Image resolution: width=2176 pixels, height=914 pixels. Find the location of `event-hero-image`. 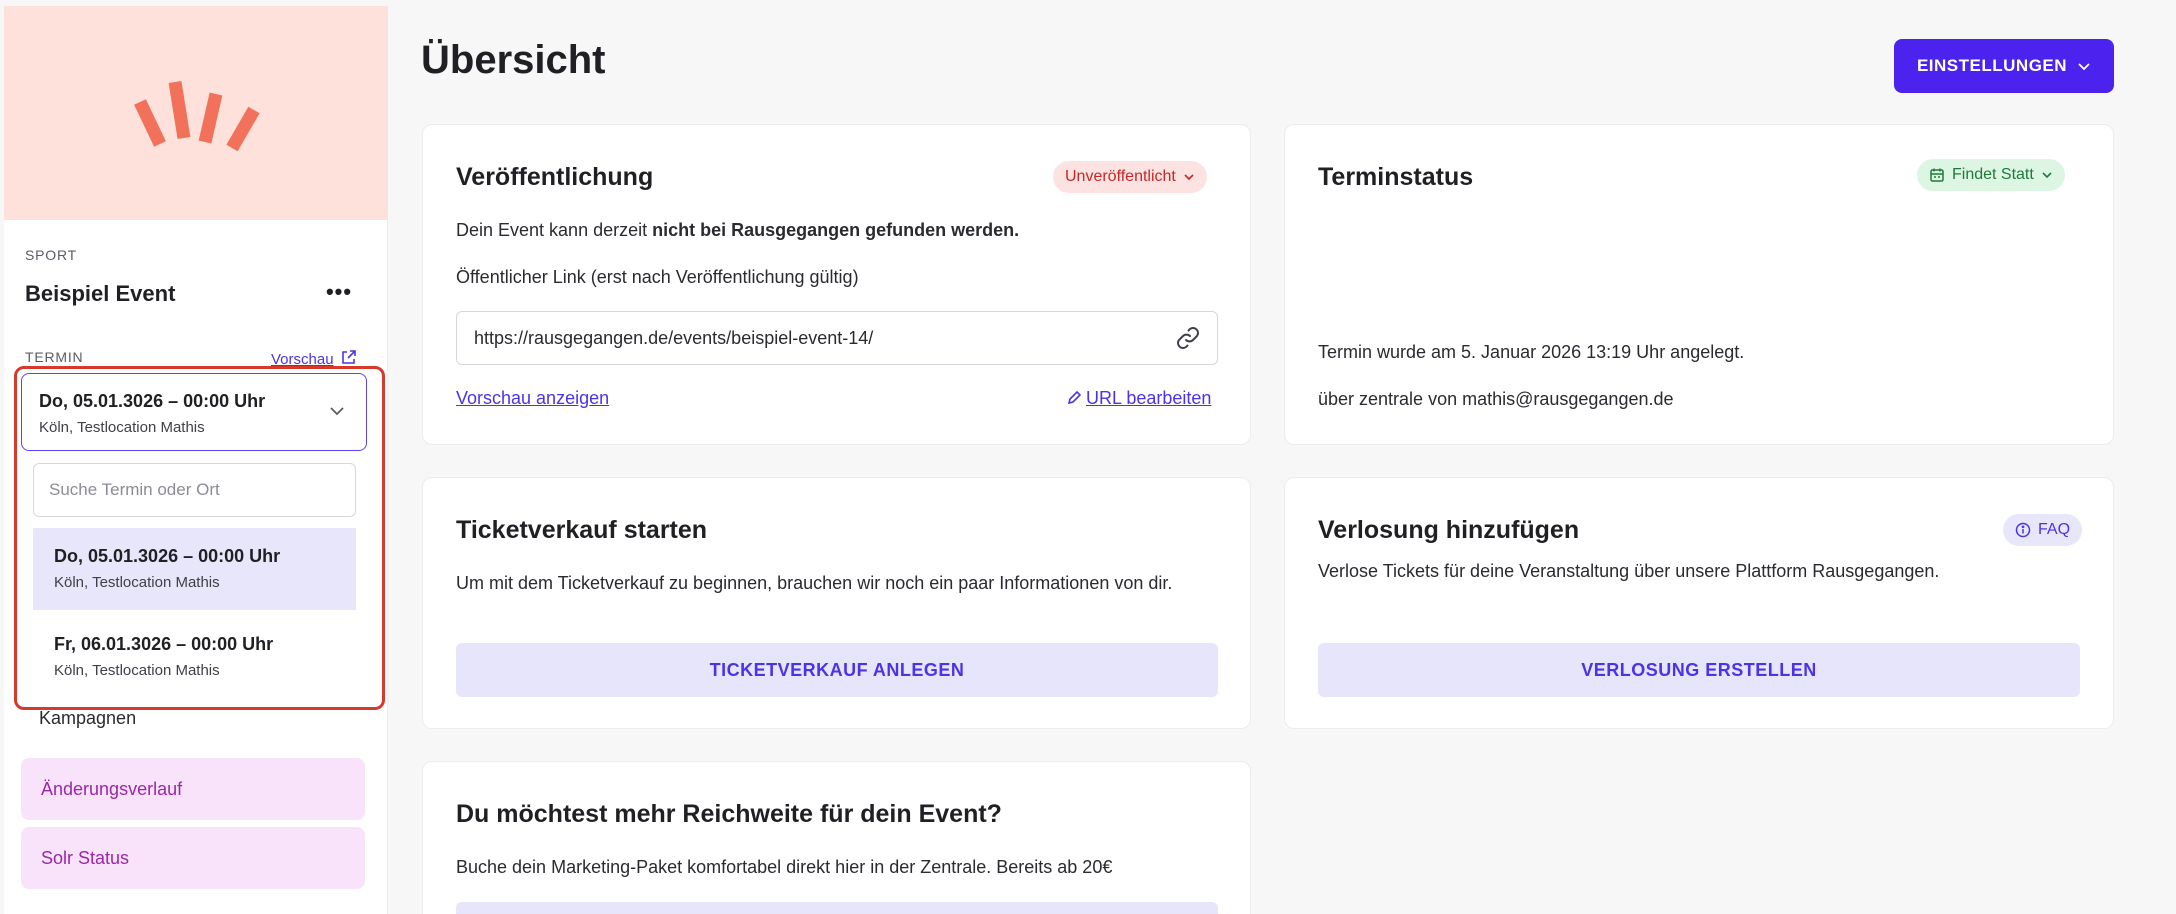

event-hero-image is located at coordinates (196, 113).